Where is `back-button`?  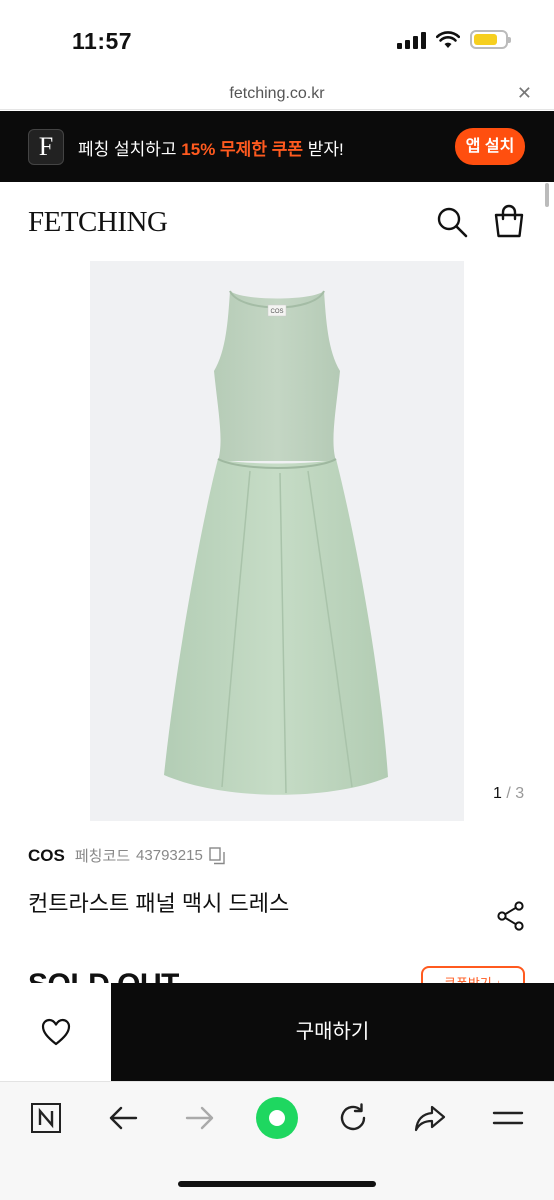 back-button is located at coordinates (123, 1118).